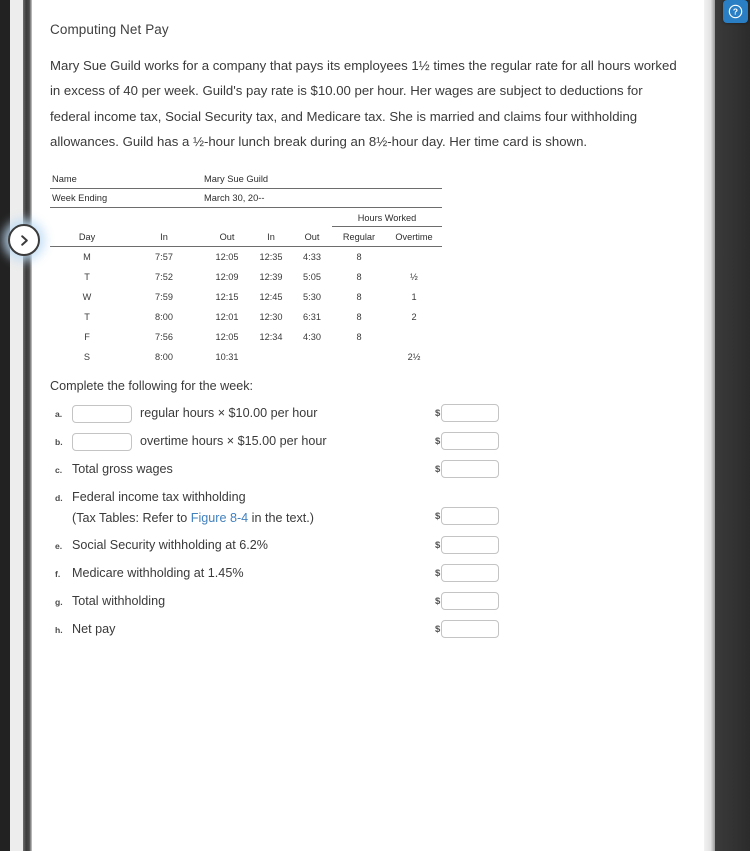 The width and height of the screenshot is (750, 851). What do you see at coordinates (470, 413) in the screenshot?
I see `answer-input-a` at bounding box center [470, 413].